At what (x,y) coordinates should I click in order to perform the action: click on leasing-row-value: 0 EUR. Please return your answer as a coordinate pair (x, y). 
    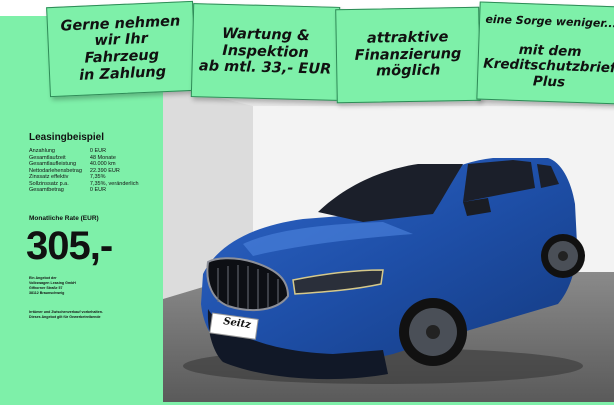
    Looking at the image, I should click on (98, 190).